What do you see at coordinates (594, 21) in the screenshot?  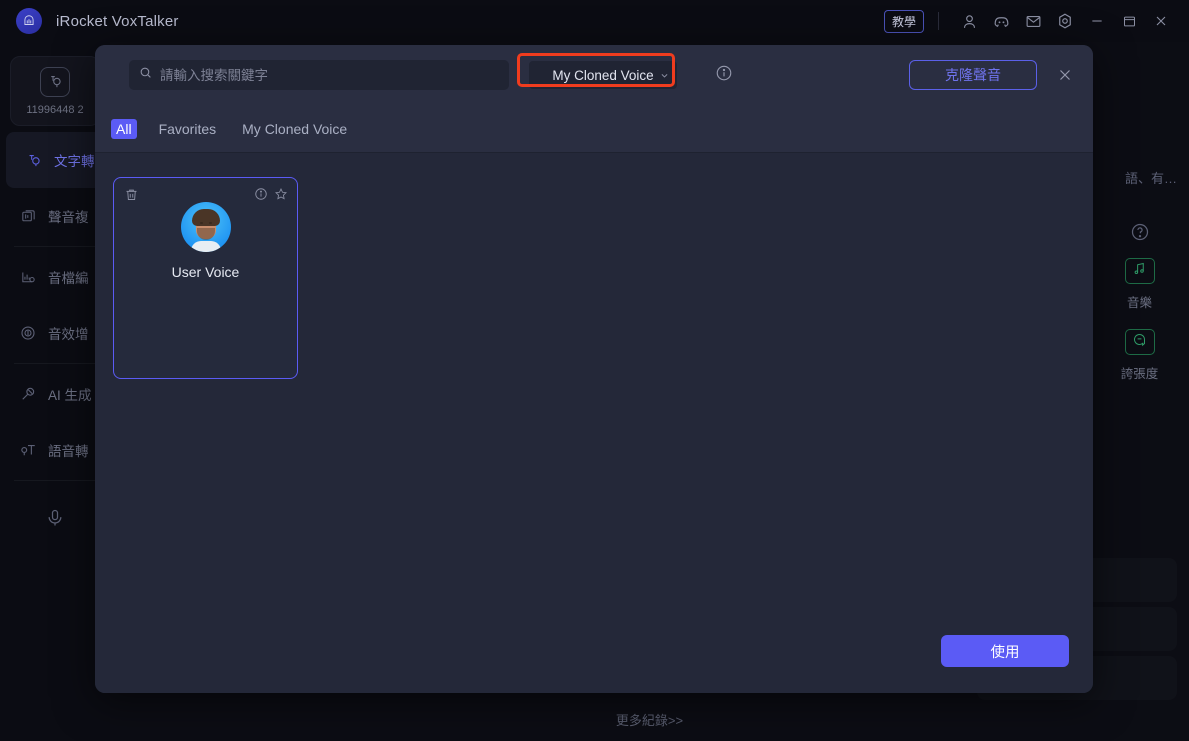 I see `title-bar: iRocket VoxTalker 教學` at bounding box center [594, 21].